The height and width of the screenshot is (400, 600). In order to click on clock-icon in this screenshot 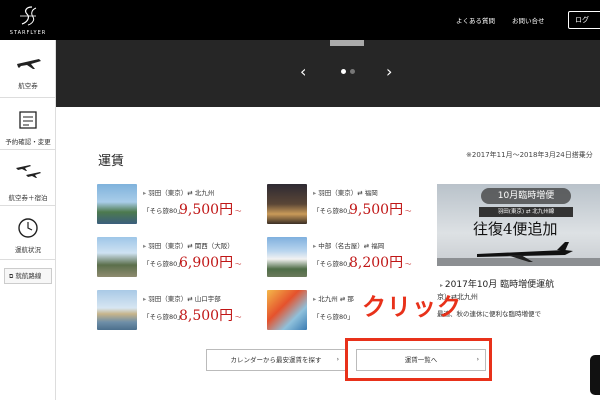, I will do `click(28, 228)`.